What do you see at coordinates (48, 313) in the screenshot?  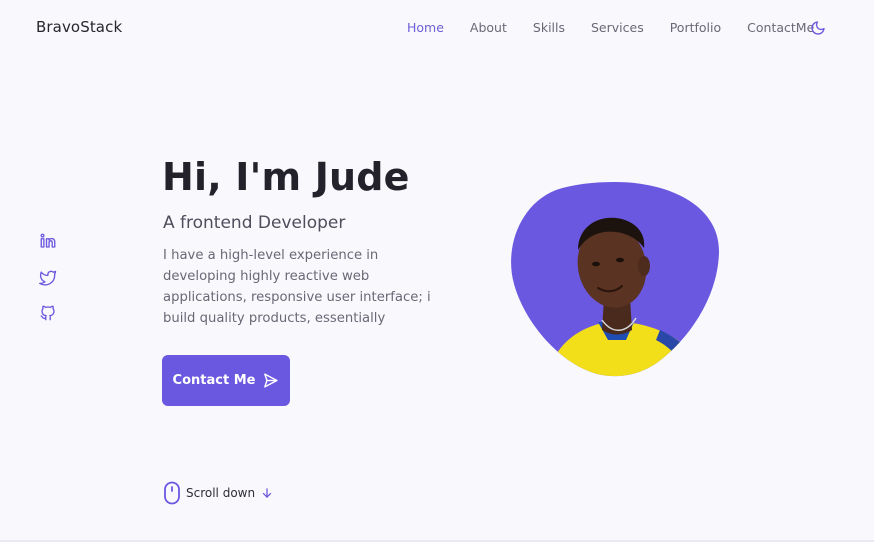 I see `github-icon` at bounding box center [48, 313].